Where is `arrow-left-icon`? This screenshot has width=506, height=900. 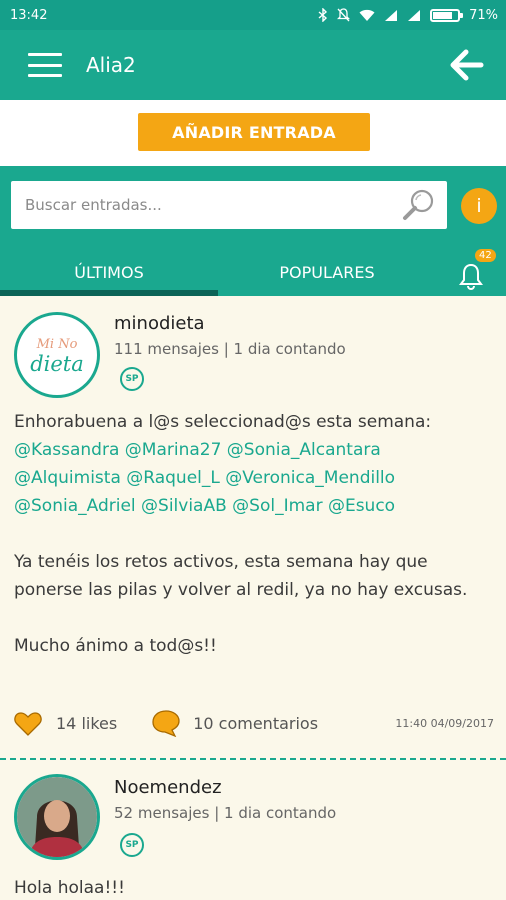 arrow-left-icon is located at coordinates (467, 65).